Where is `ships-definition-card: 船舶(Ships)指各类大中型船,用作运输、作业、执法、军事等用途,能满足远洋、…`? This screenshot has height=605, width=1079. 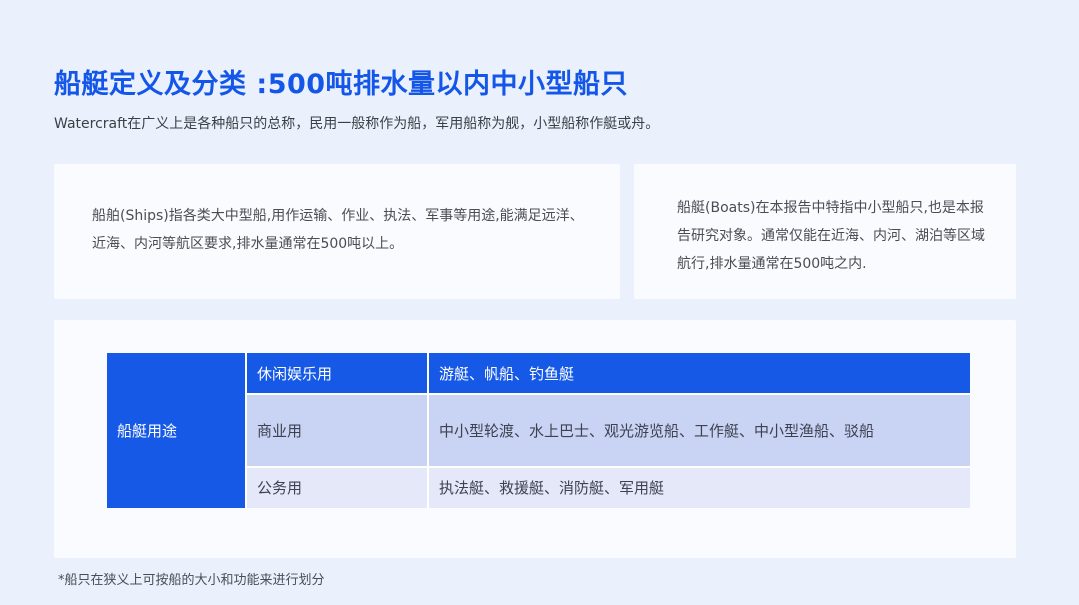 ships-definition-card: 船舶(Ships)指各类大中型船,用作运输、作业、执法、军事等用途,能满足远洋、… is located at coordinates (337, 231).